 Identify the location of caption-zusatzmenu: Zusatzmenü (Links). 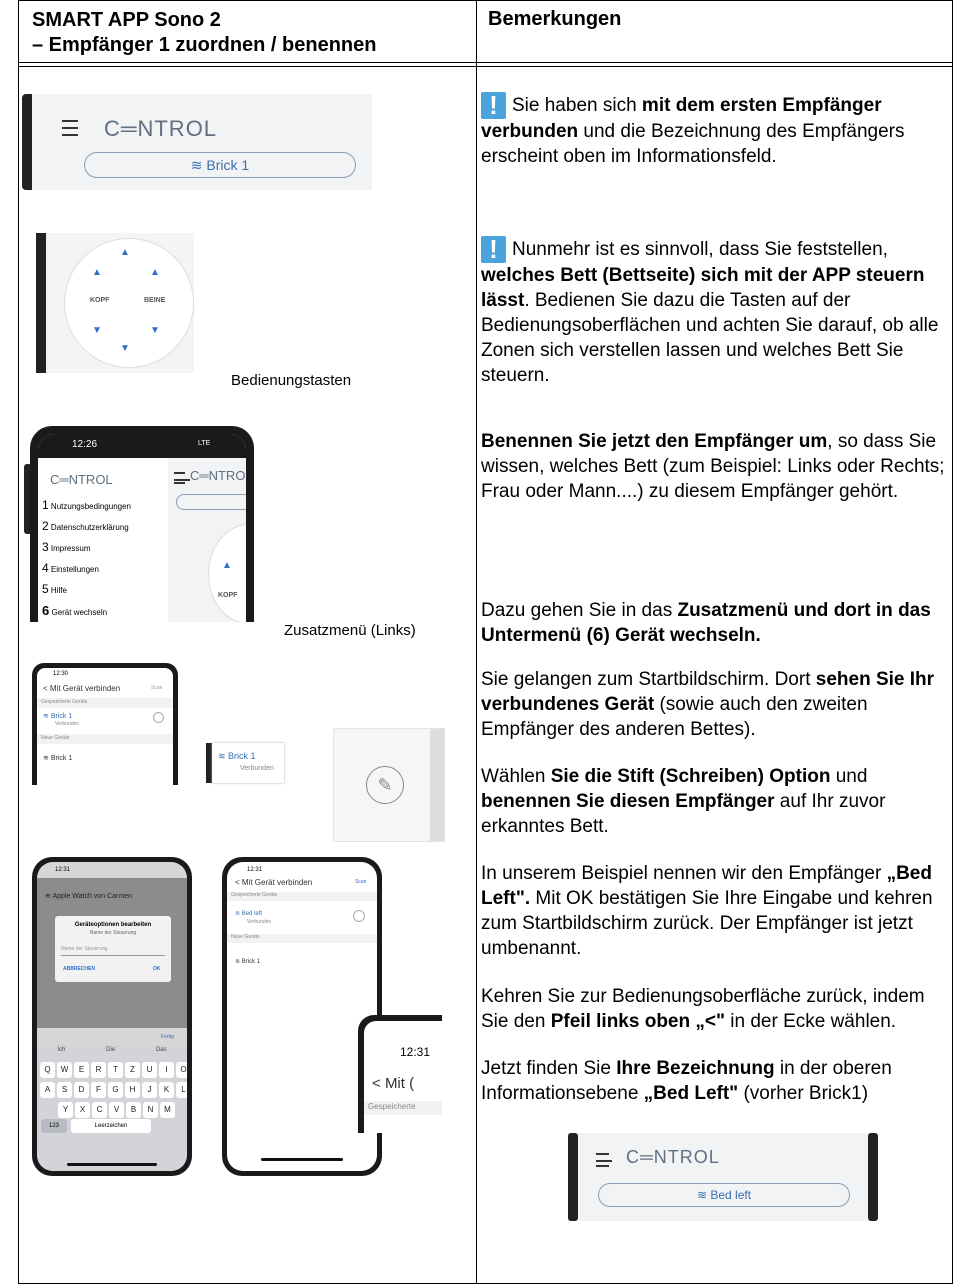
(350, 630).